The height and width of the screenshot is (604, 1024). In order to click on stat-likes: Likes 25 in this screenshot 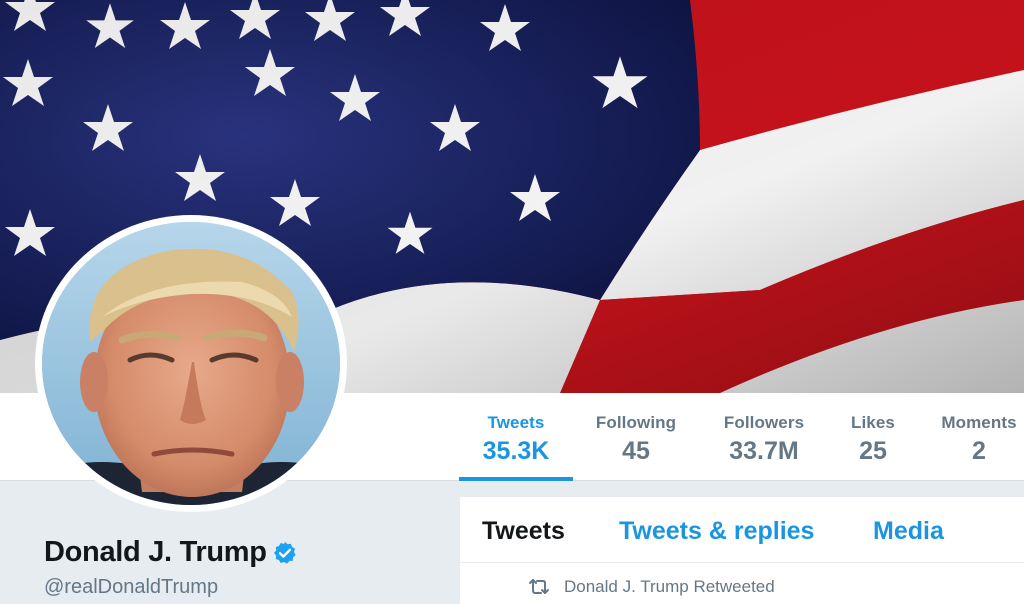, I will do `click(873, 437)`.